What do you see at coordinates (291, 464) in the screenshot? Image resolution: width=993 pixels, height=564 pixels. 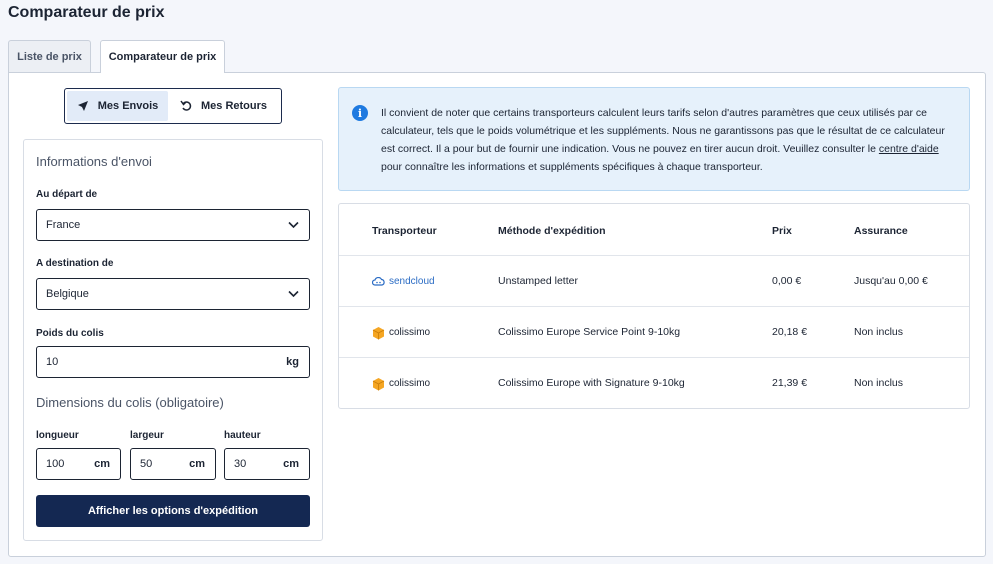 I see `height-unit: cm` at bounding box center [291, 464].